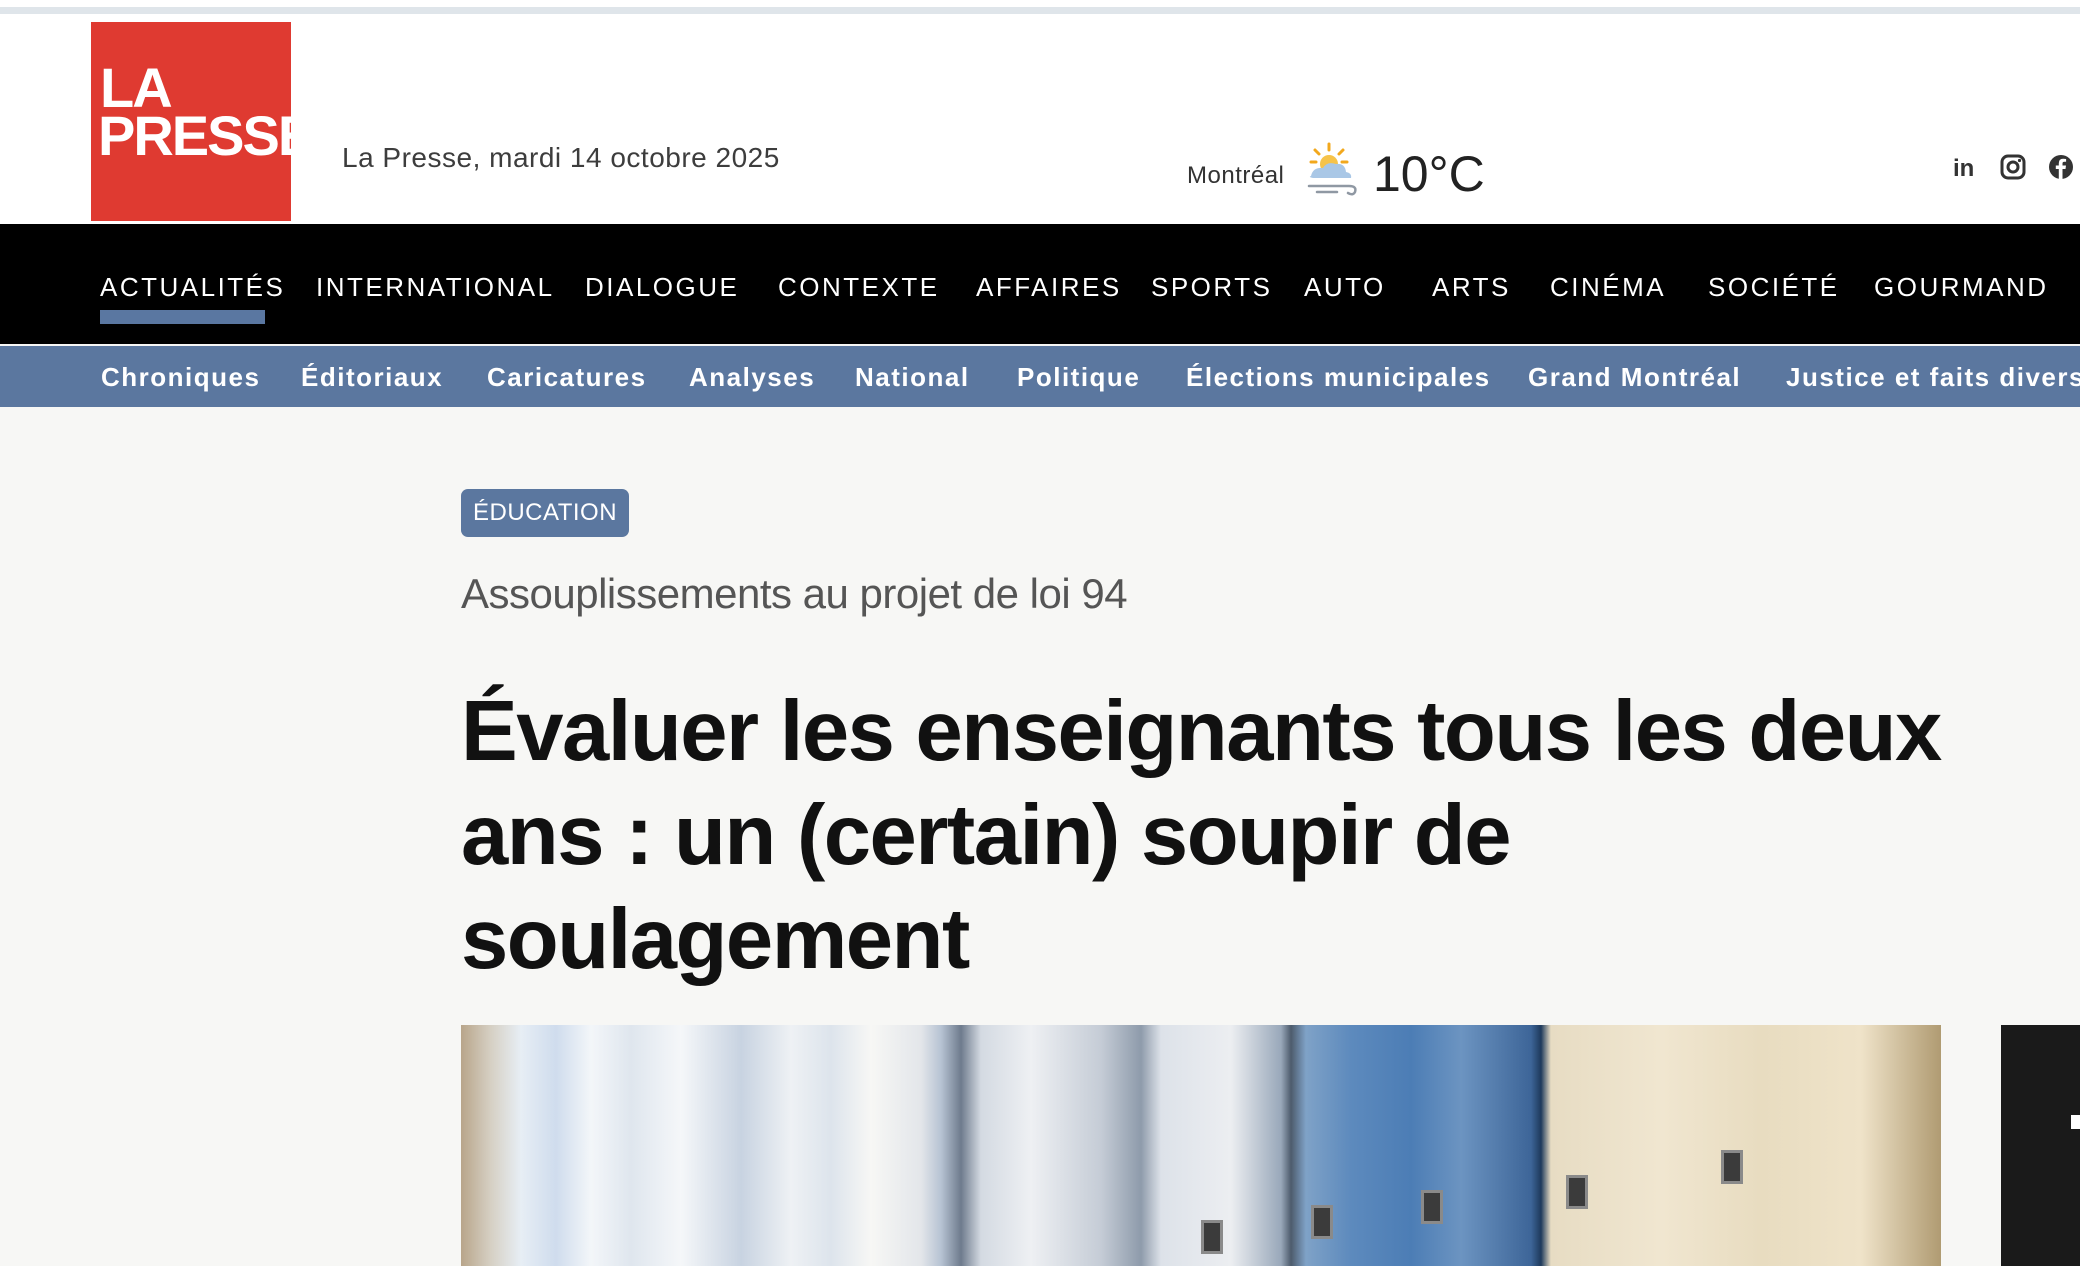  What do you see at coordinates (1471, 287) in the screenshot?
I see `nav-arts: ARTS` at bounding box center [1471, 287].